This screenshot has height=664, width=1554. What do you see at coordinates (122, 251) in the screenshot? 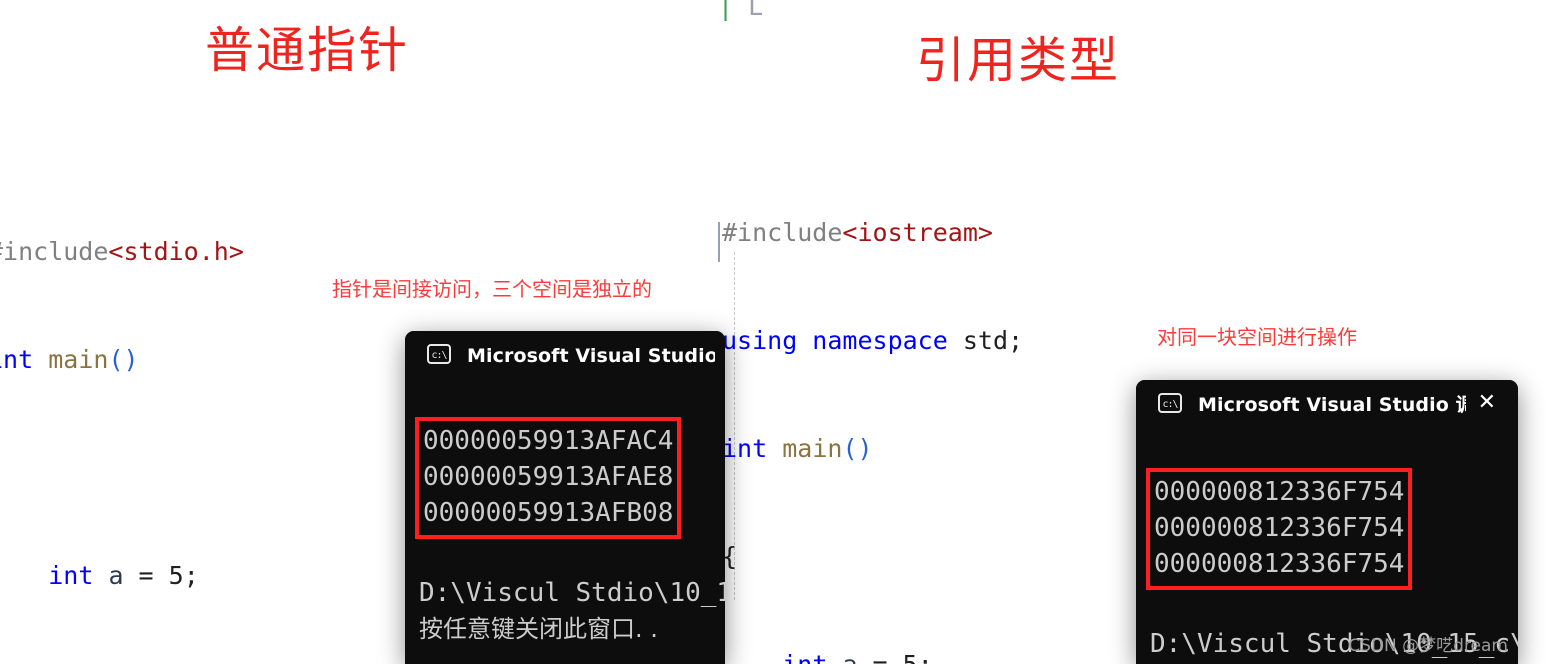
I see `code-line: #include<stdio.h>` at bounding box center [122, 251].